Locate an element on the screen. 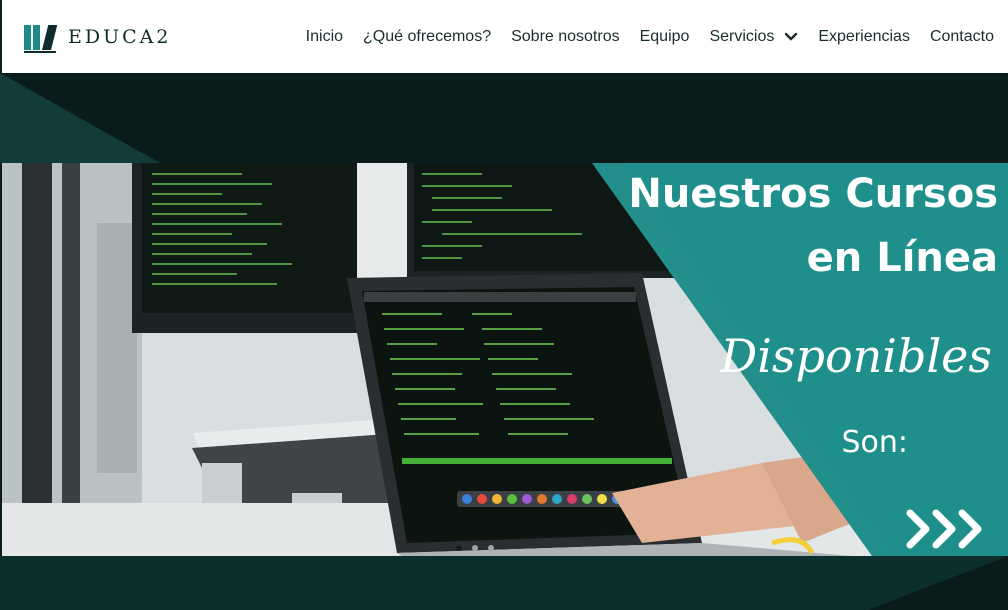  nav-item-sobre-nosotros: Sobre nosotros is located at coordinates (565, 37).